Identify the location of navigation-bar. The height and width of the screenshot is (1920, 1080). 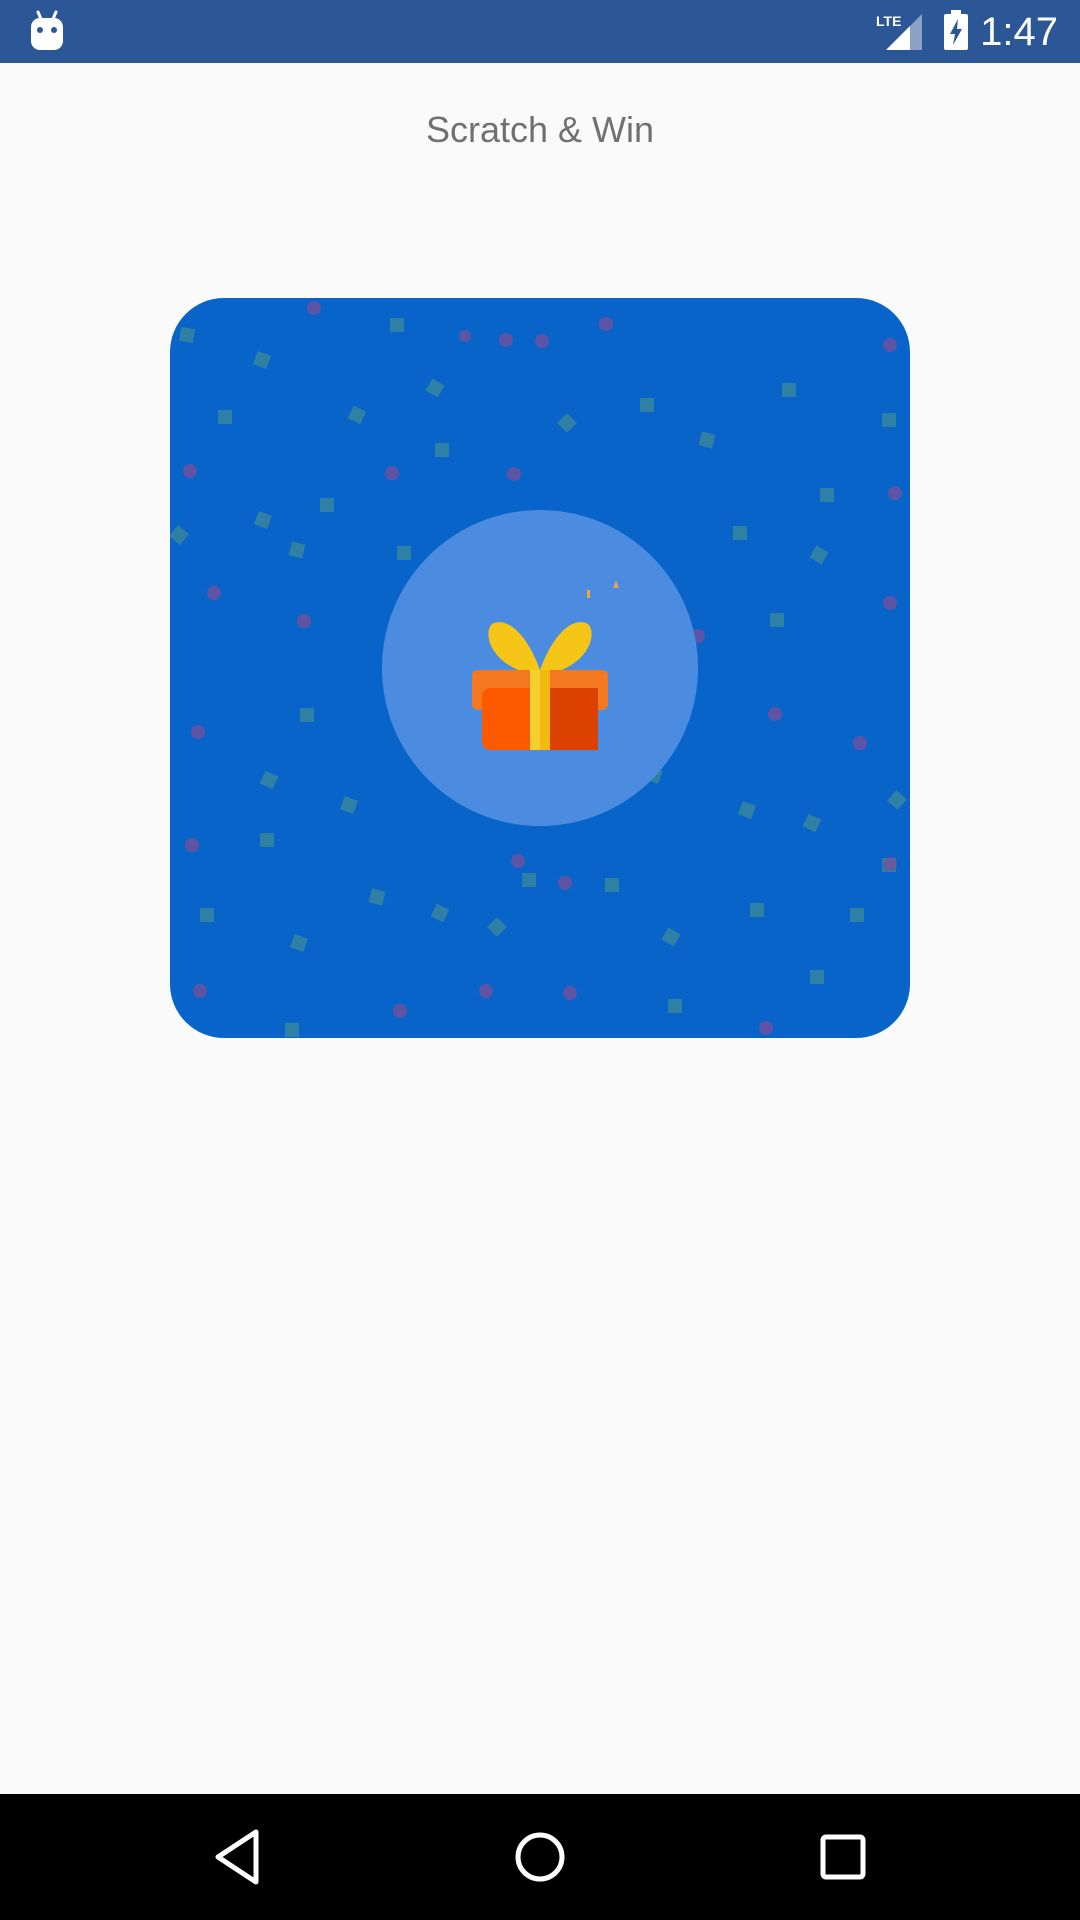
(540, 1857).